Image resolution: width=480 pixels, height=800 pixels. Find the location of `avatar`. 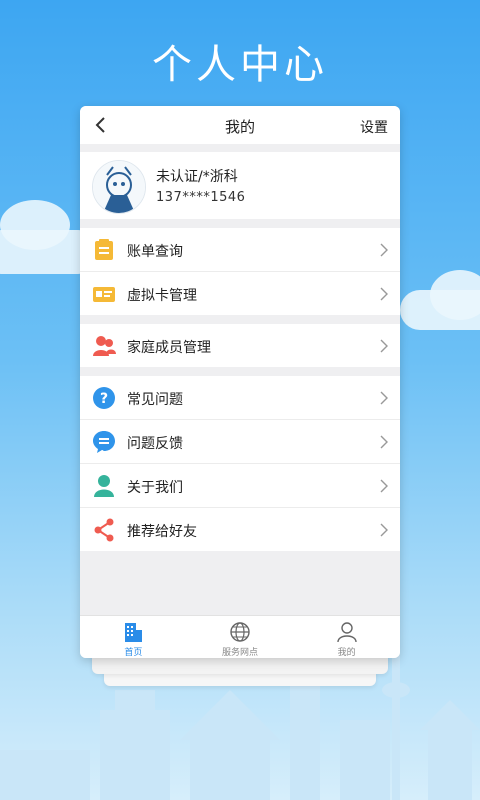

avatar is located at coordinates (119, 187).